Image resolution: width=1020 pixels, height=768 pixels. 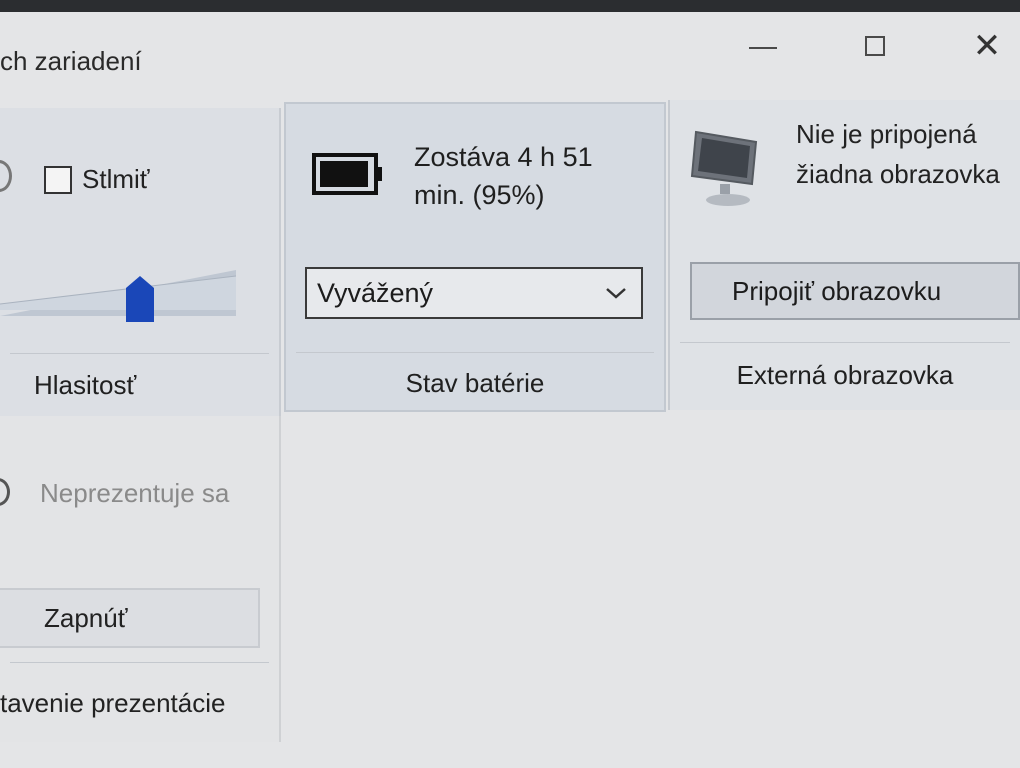 What do you see at coordinates (855, 291) in the screenshot?
I see `connect-display-button: Pripojiť obrazovku` at bounding box center [855, 291].